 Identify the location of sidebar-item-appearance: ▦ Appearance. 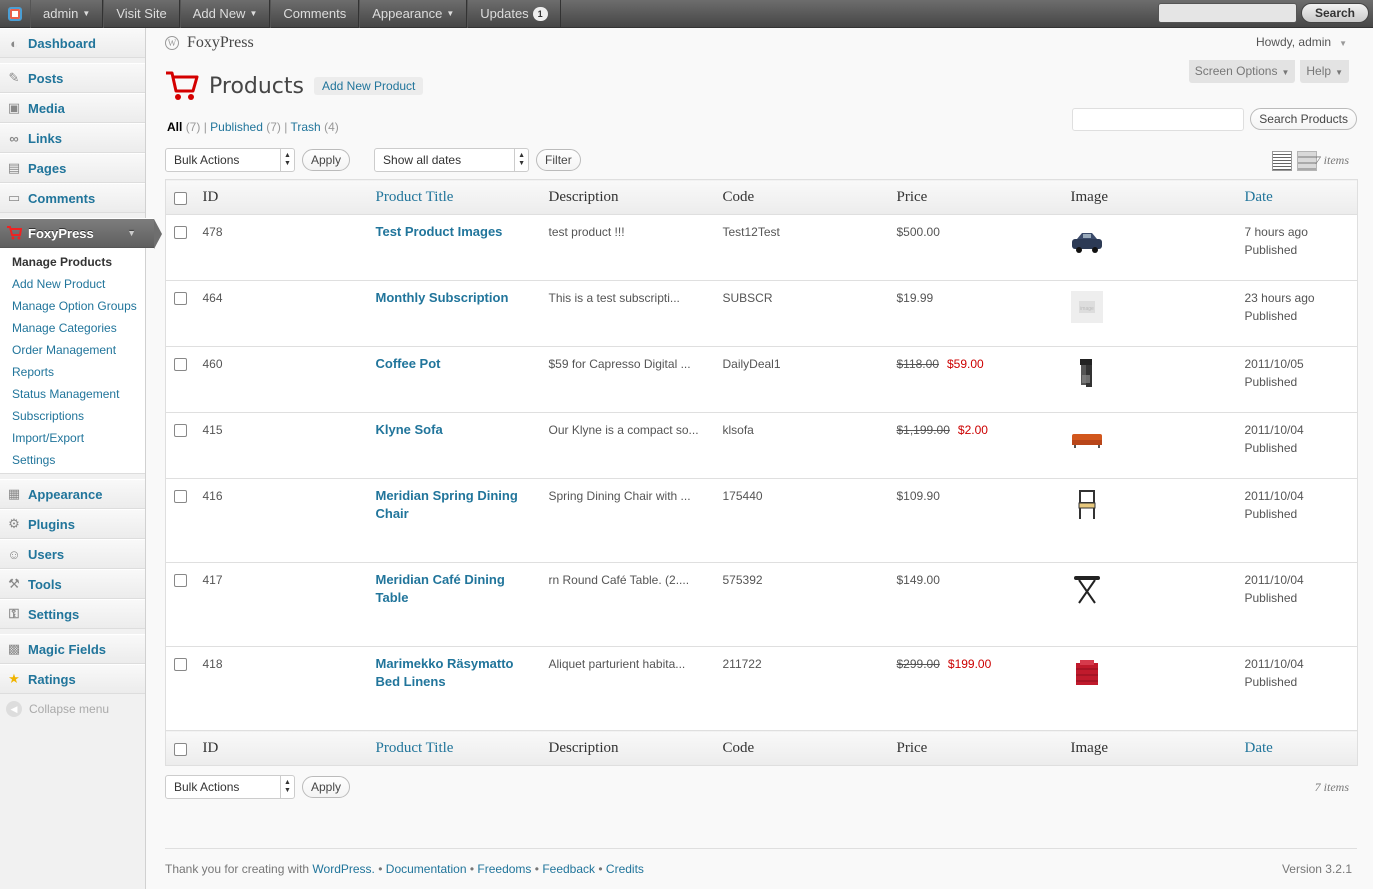
(72, 494).